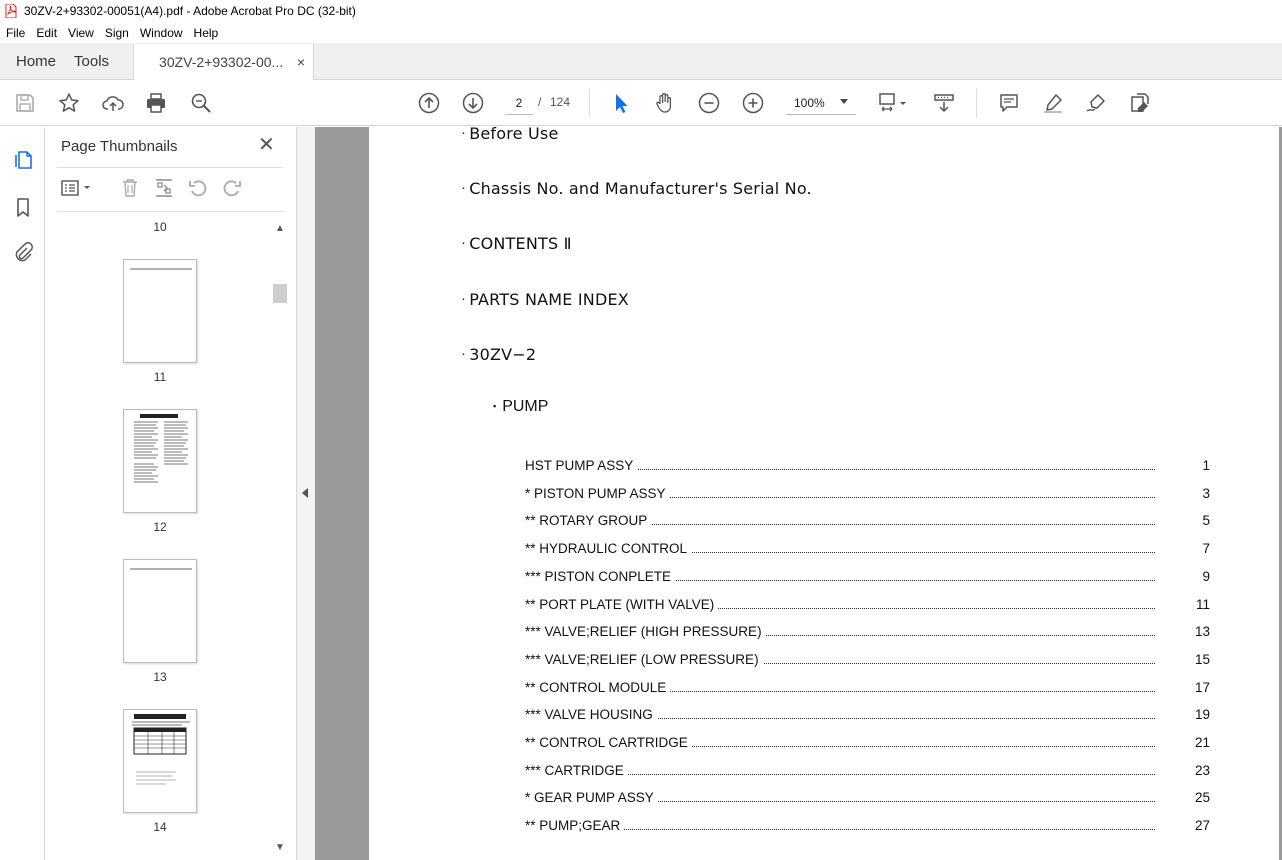 This screenshot has width=1282, height=860. What do you see at coordinates (23, 159) in the screenshot?
I see `page-thumbnails-icon` at bounding box center [23, 159].